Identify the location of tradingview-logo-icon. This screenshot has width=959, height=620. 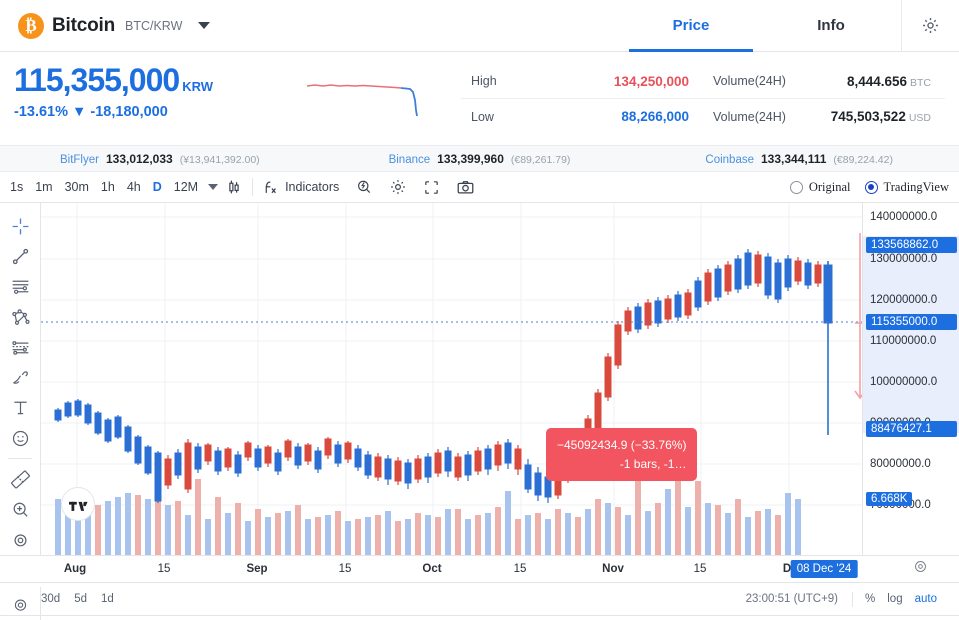
(78, 506).